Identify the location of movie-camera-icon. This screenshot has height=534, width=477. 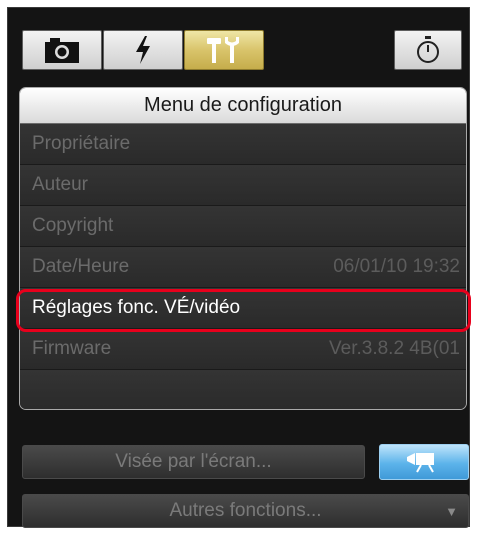
(420, 463).